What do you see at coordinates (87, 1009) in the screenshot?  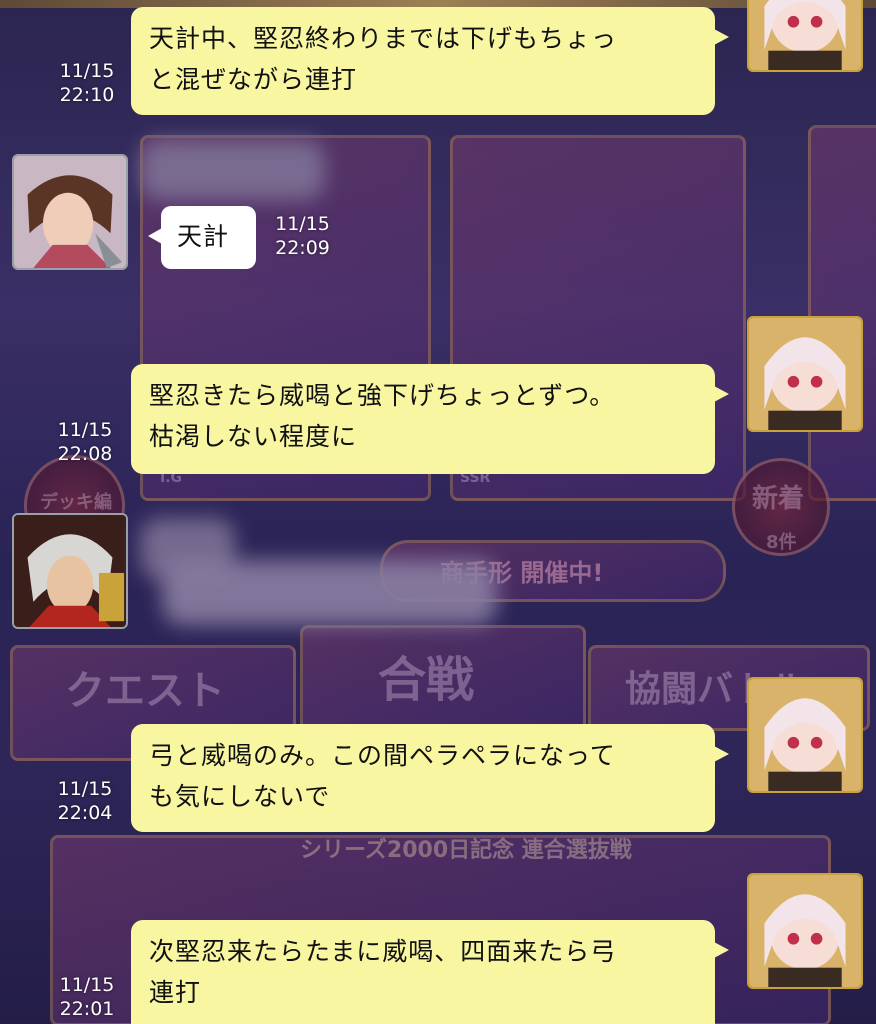 I see `message-time: 22:01` at bounding box center [87, 1009].